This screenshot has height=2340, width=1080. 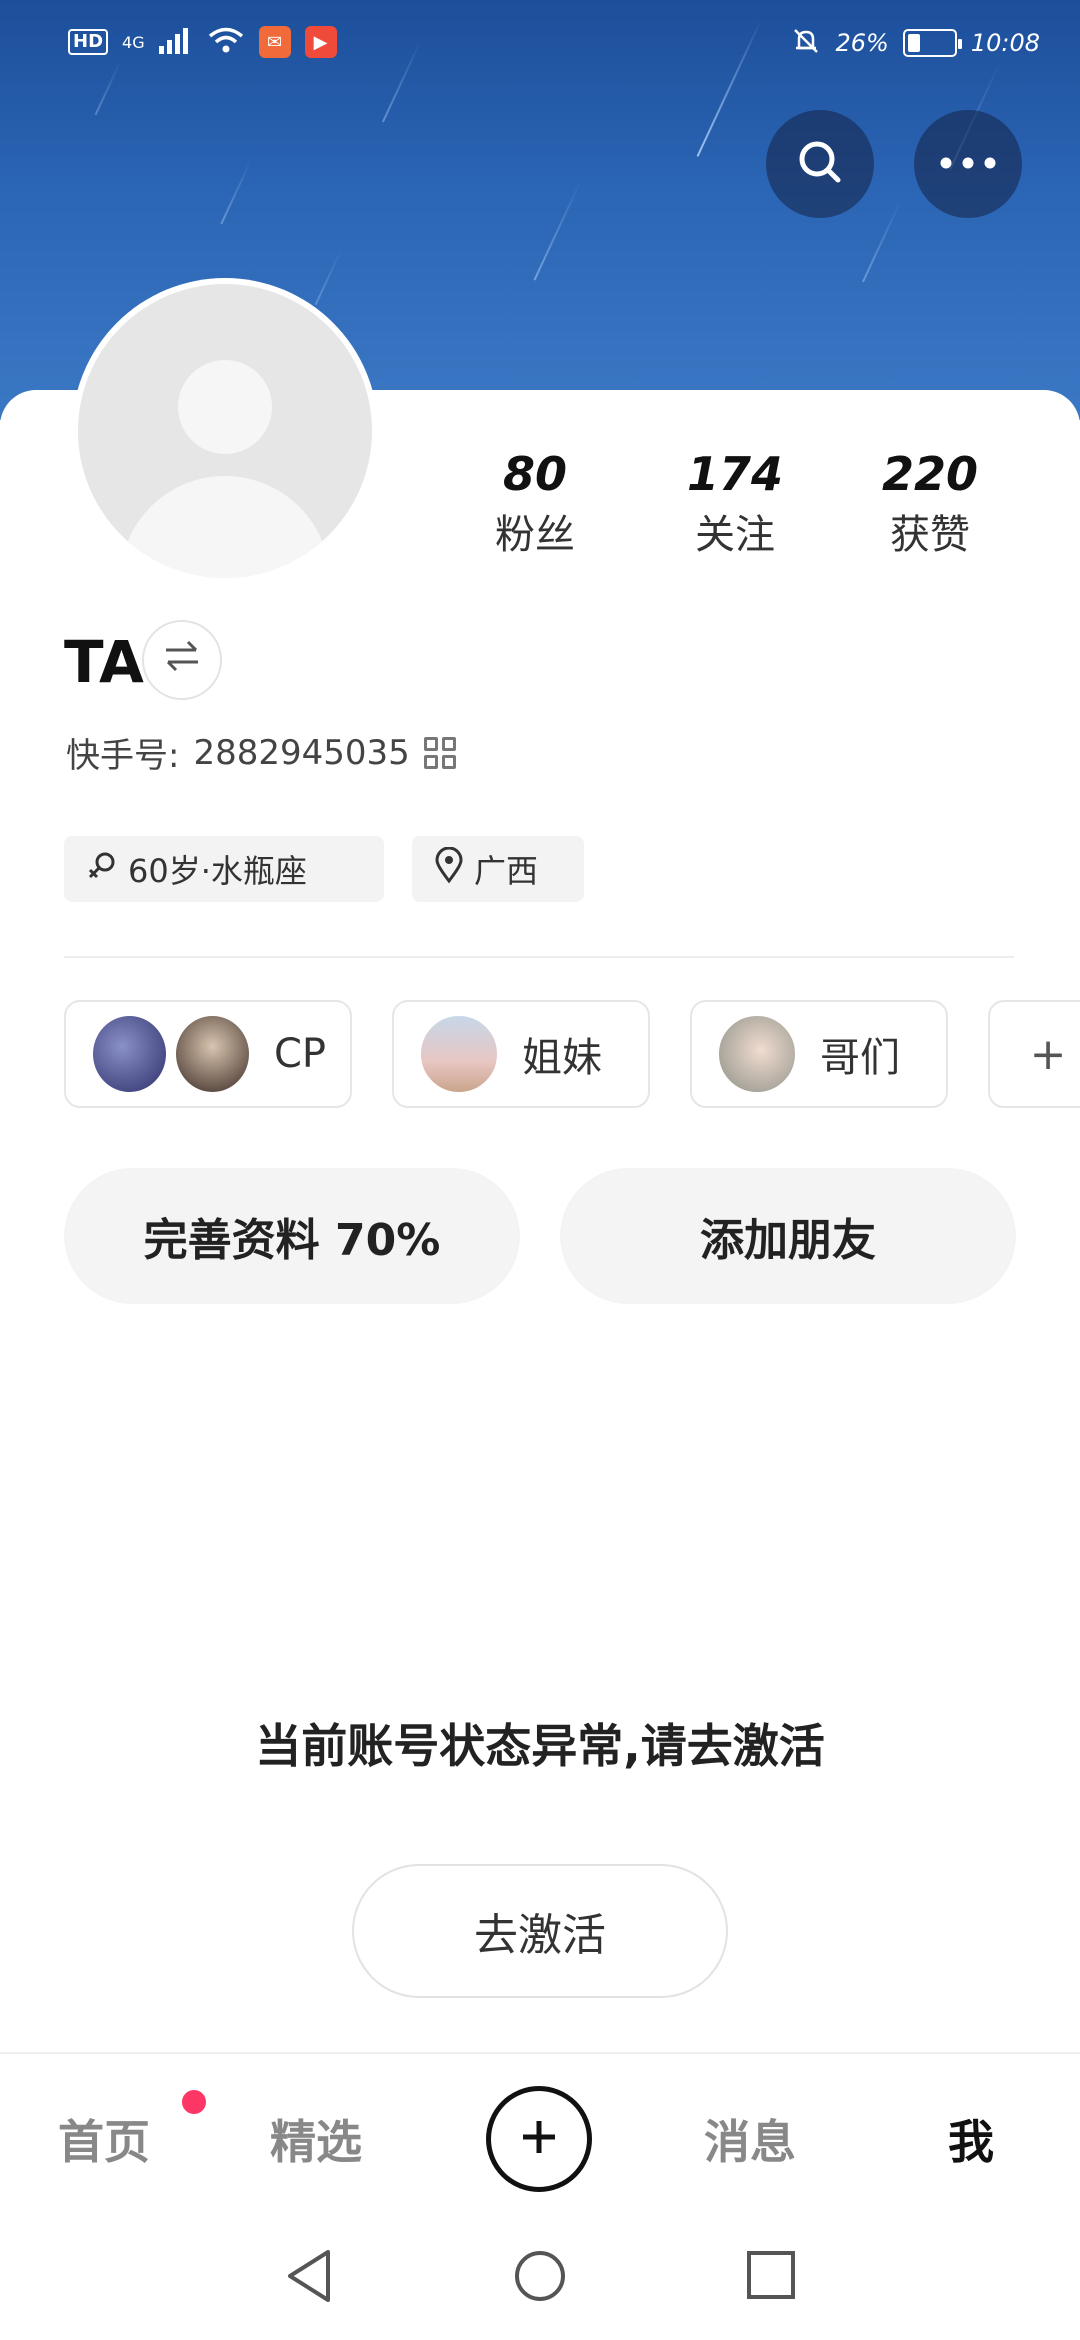 I want to click on following-label: 关注, so click(x=735, y=535).